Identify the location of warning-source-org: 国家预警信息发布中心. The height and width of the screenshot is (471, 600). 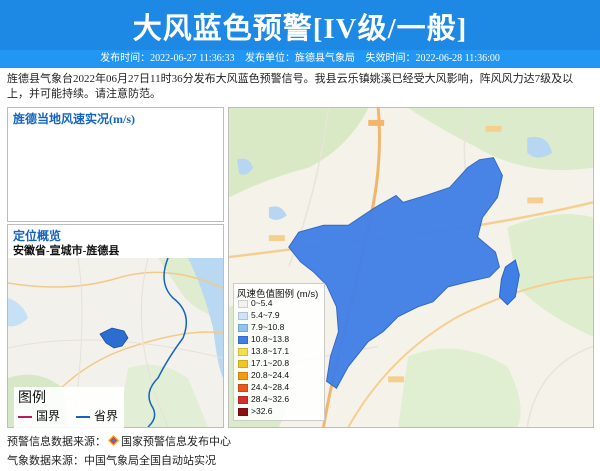
(176, 442).